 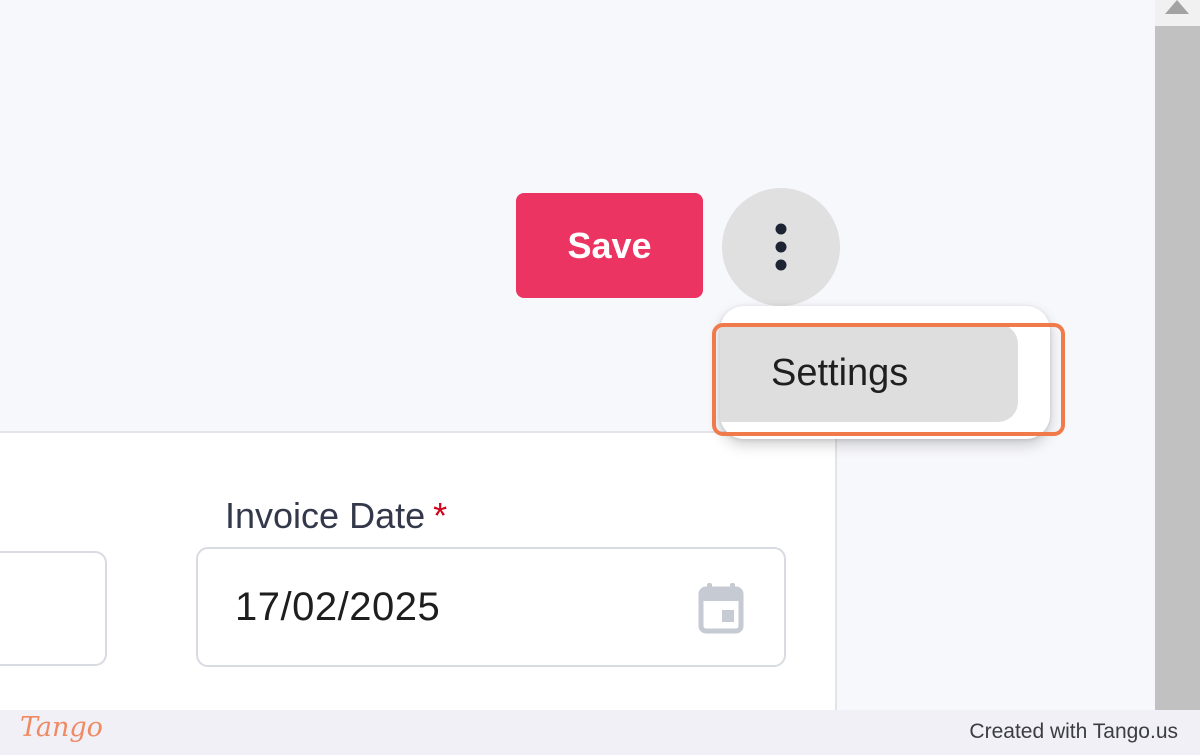 I want to click on more-vertical-icon, so click(x=781, y=247).